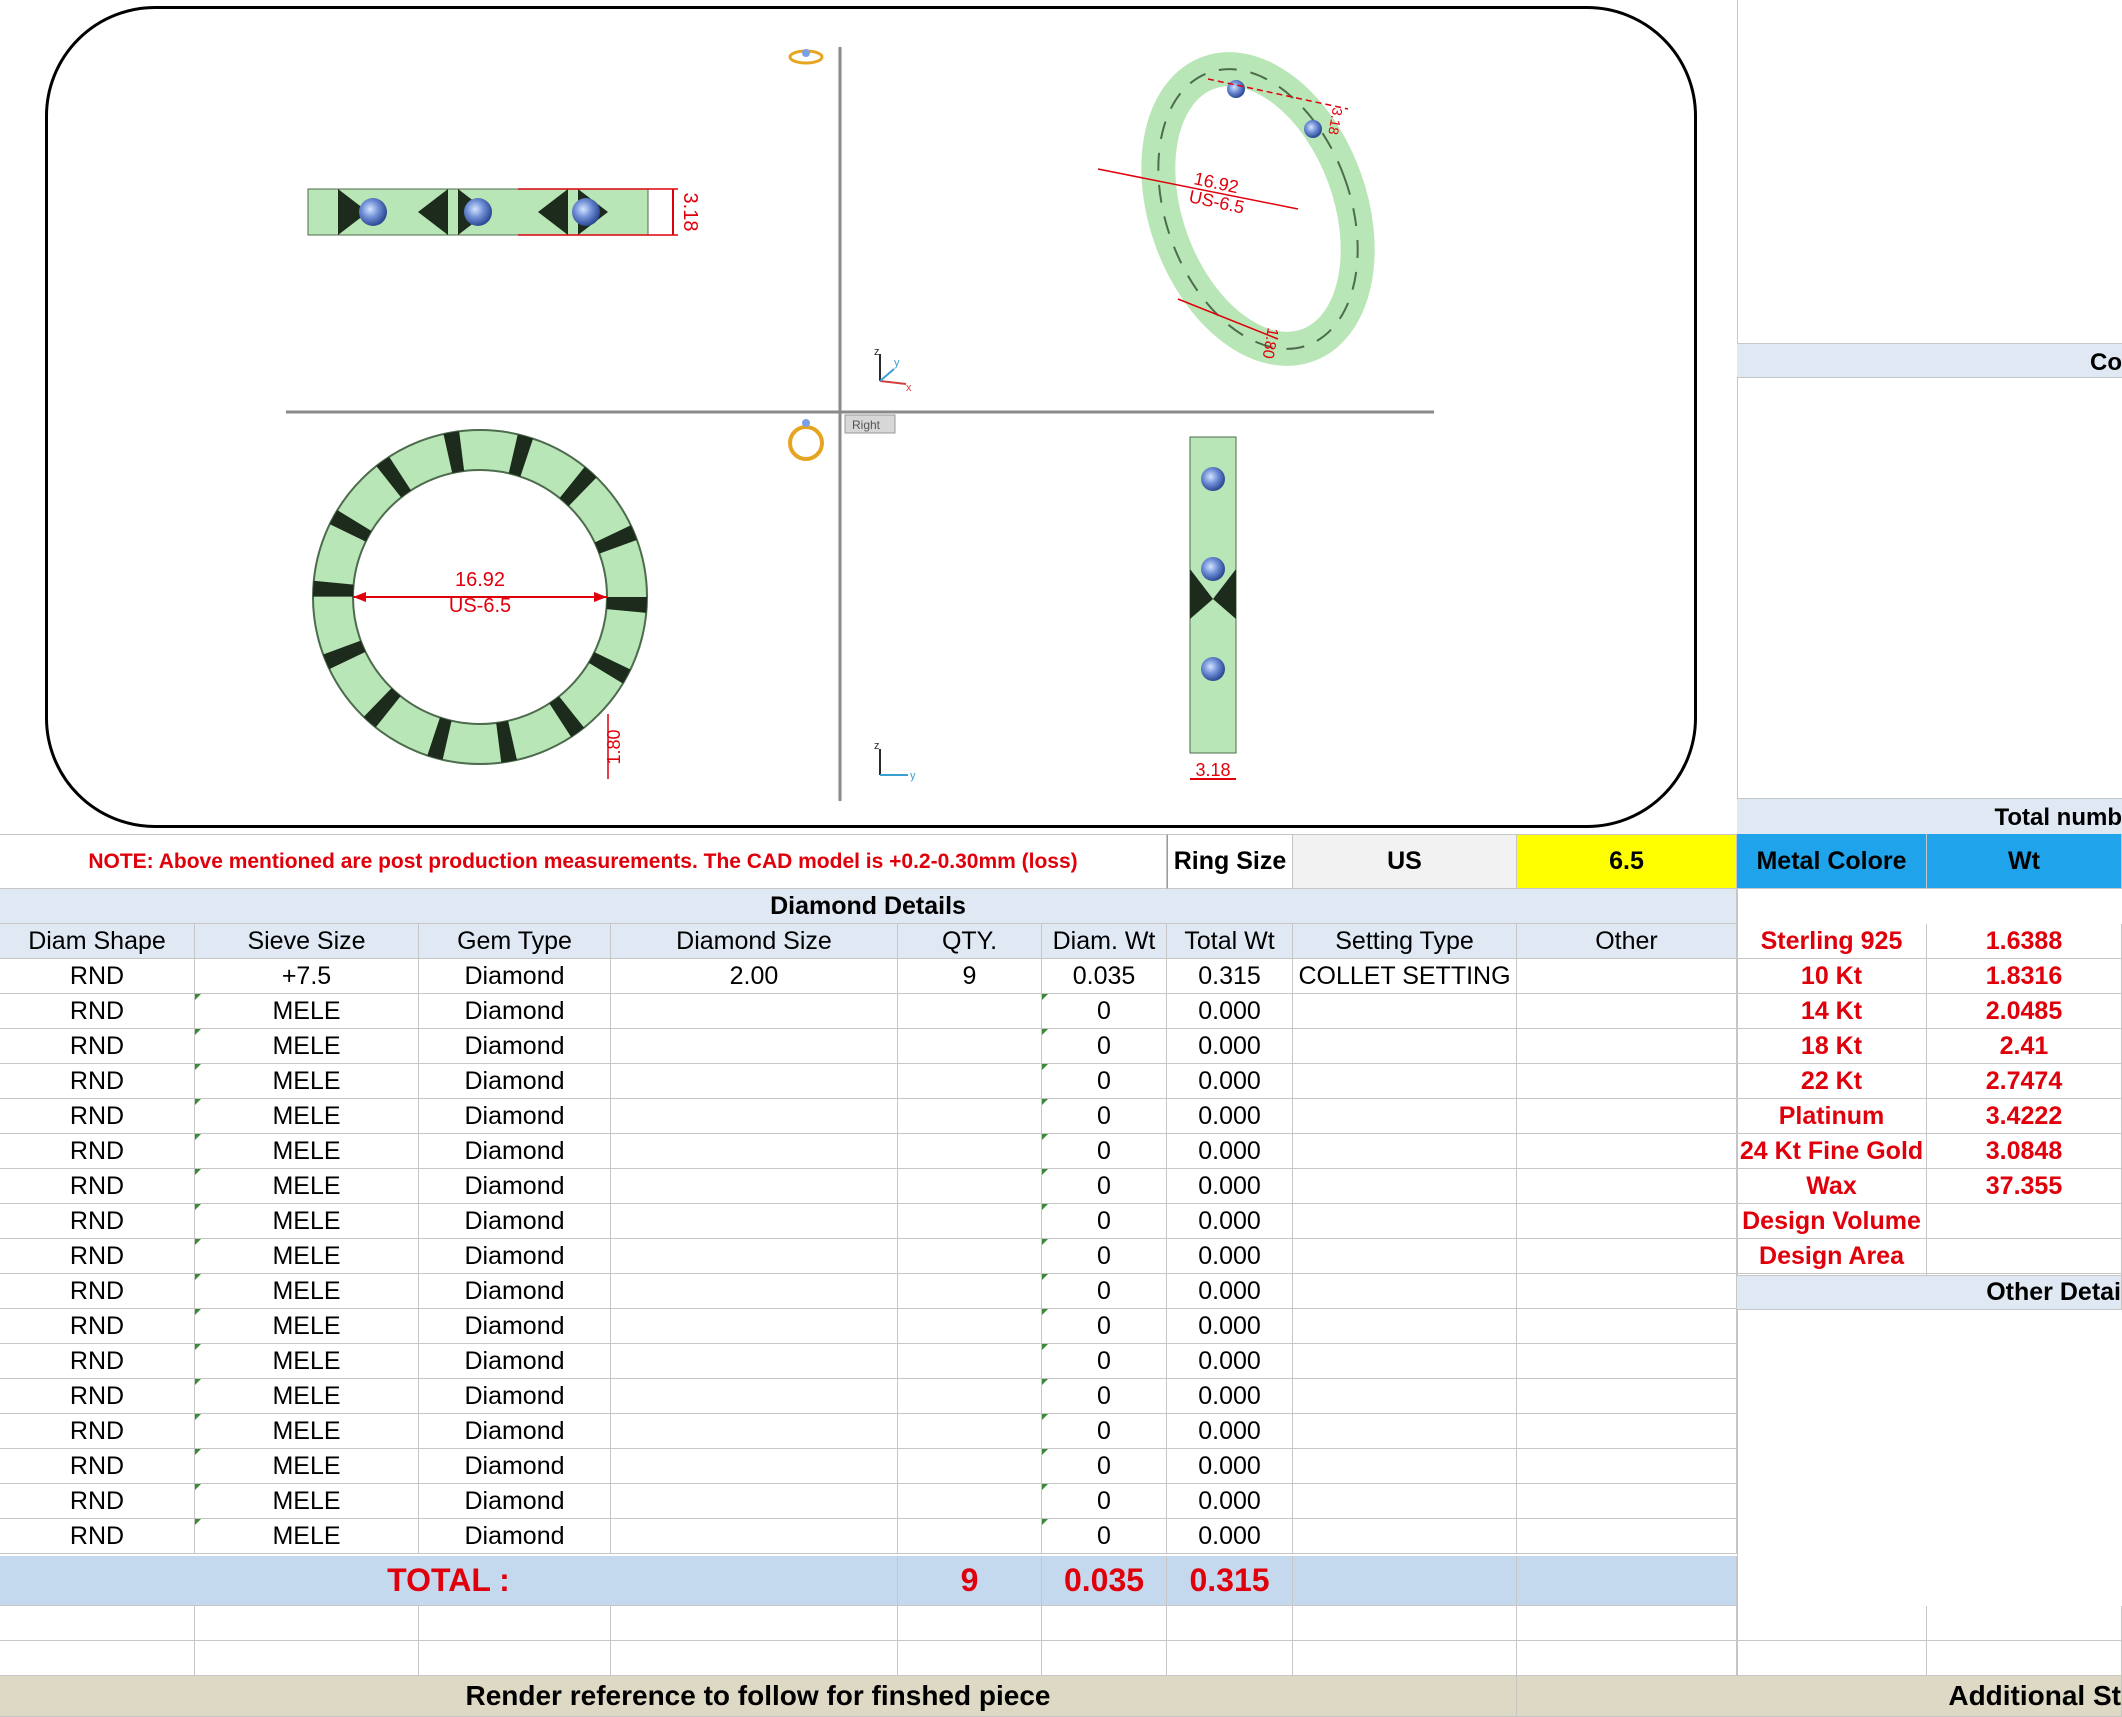  What do you see at coordinates (2024, 1151) in the screenshot?
I see `metal-weight: 3.0848` at bounding box center [2024, 1151].